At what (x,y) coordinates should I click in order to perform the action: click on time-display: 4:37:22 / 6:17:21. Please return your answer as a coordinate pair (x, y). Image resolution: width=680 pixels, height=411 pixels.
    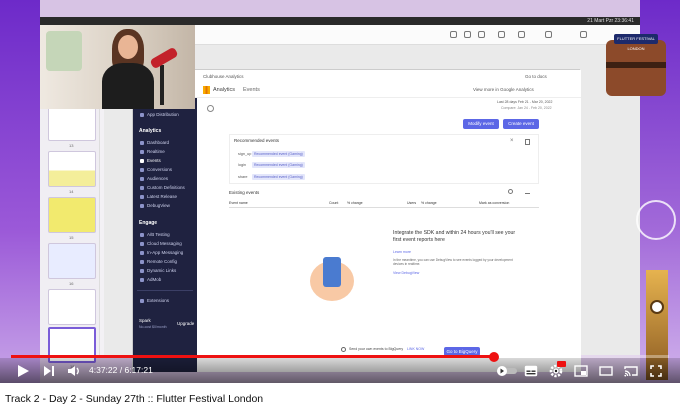
    Looking at the image, I should click on (121, 370).